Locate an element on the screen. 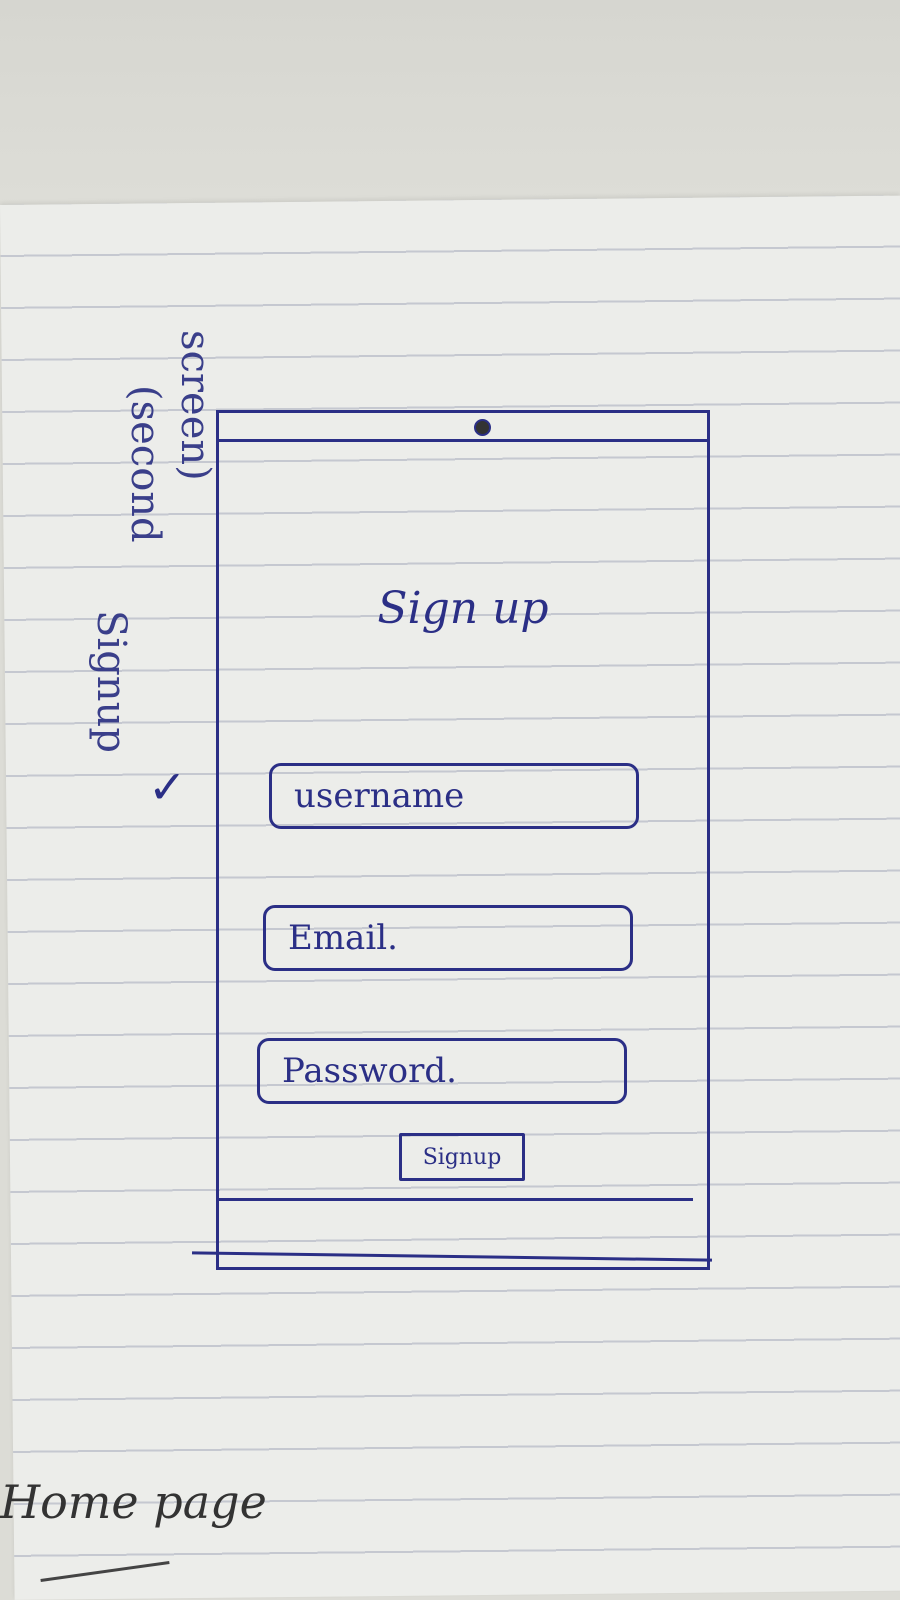 The image size is (900, 1600). notebook-back-page is located at coordinates (450, 112).